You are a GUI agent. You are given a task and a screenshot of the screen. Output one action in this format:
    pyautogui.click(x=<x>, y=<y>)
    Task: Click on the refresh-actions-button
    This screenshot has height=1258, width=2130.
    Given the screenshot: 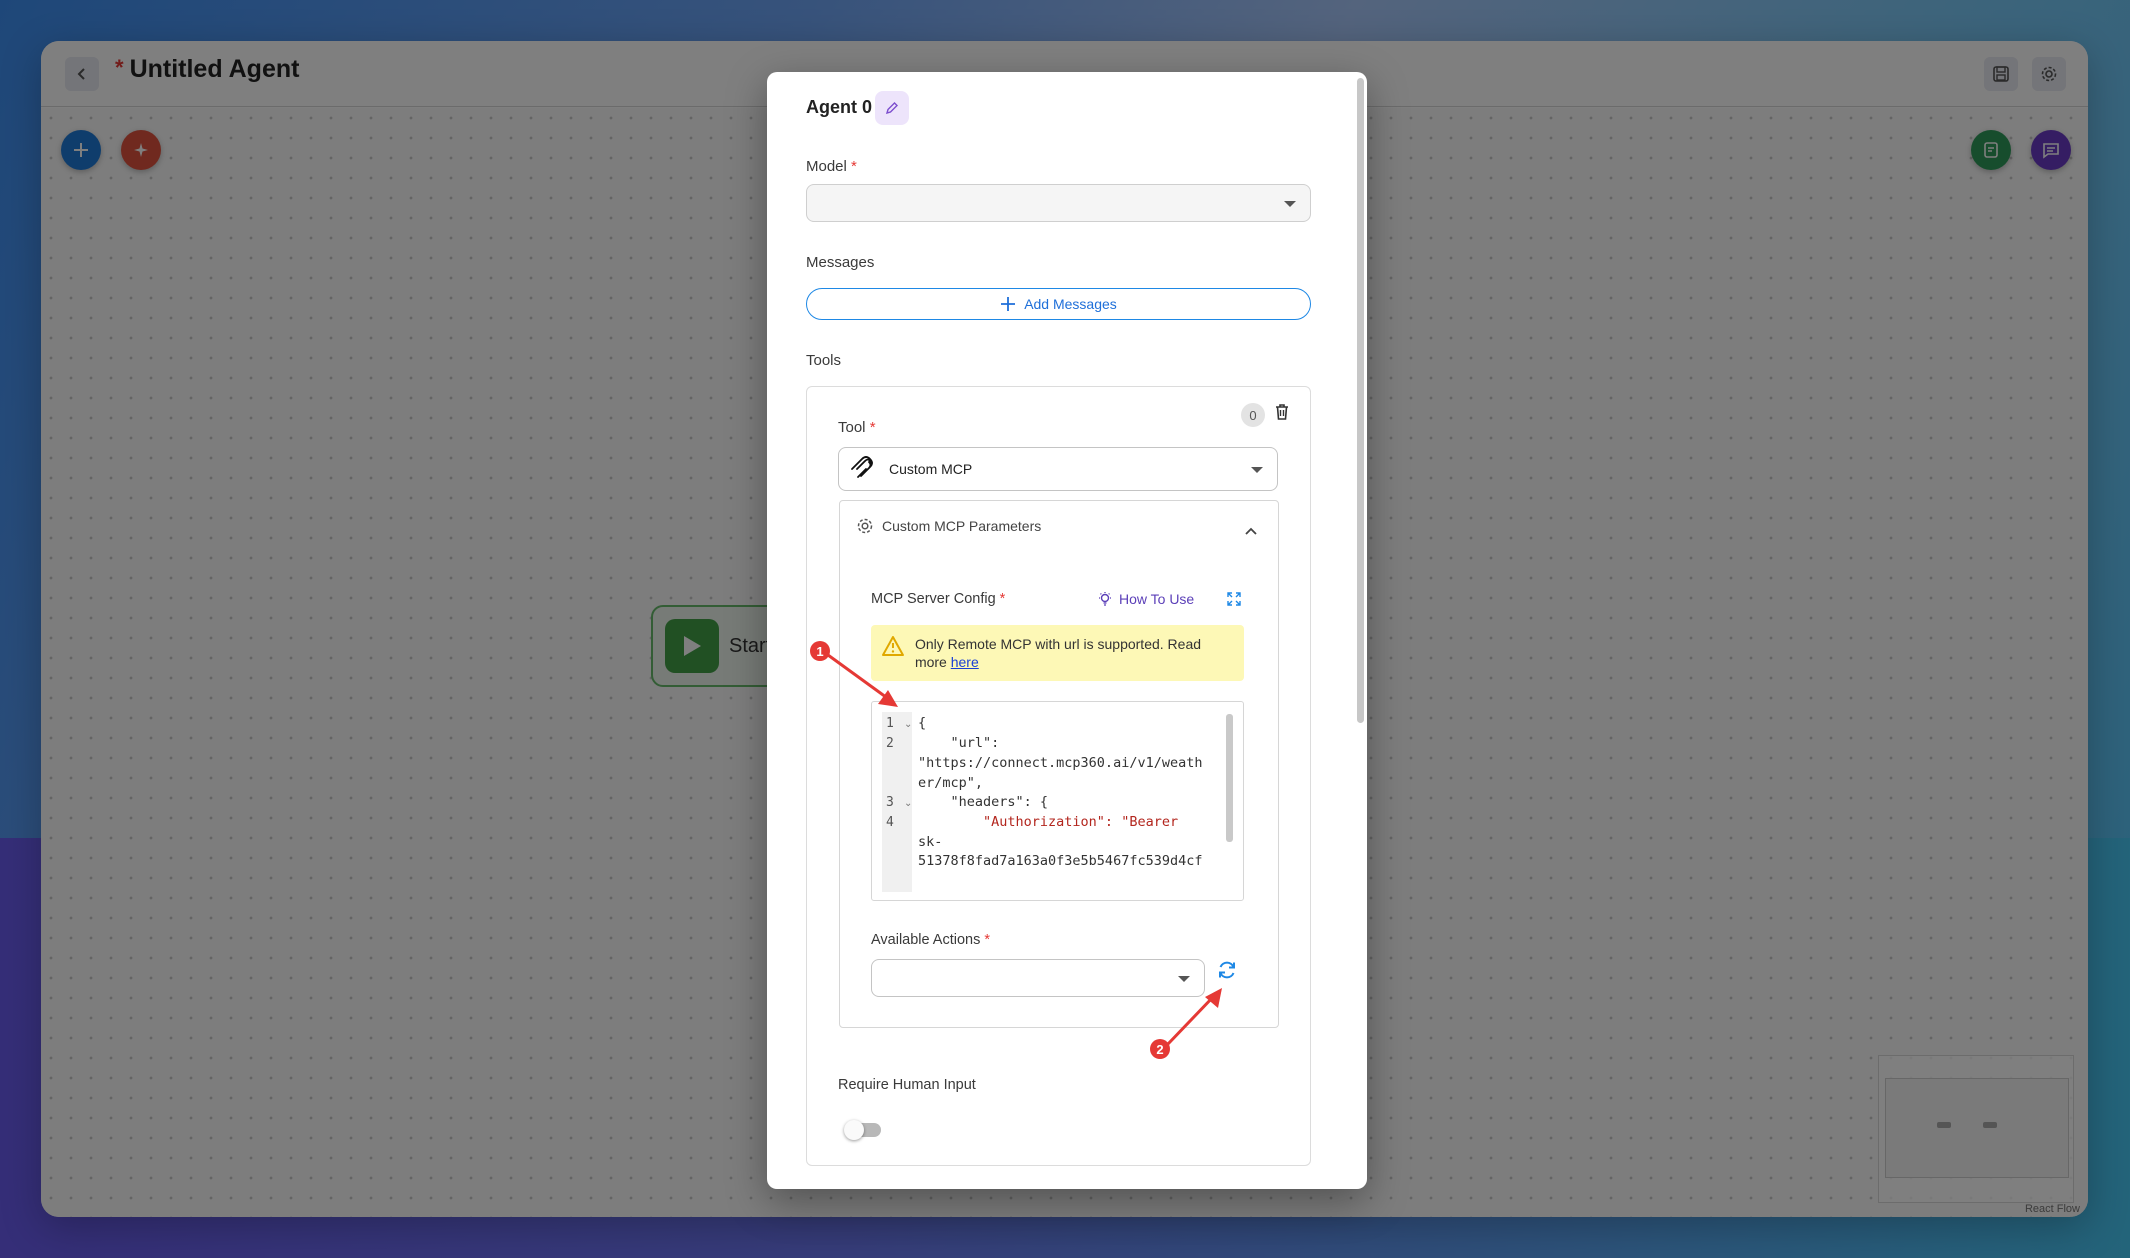 What is the action you would take?
    pyautogui.click(x=1227, y=972)
    